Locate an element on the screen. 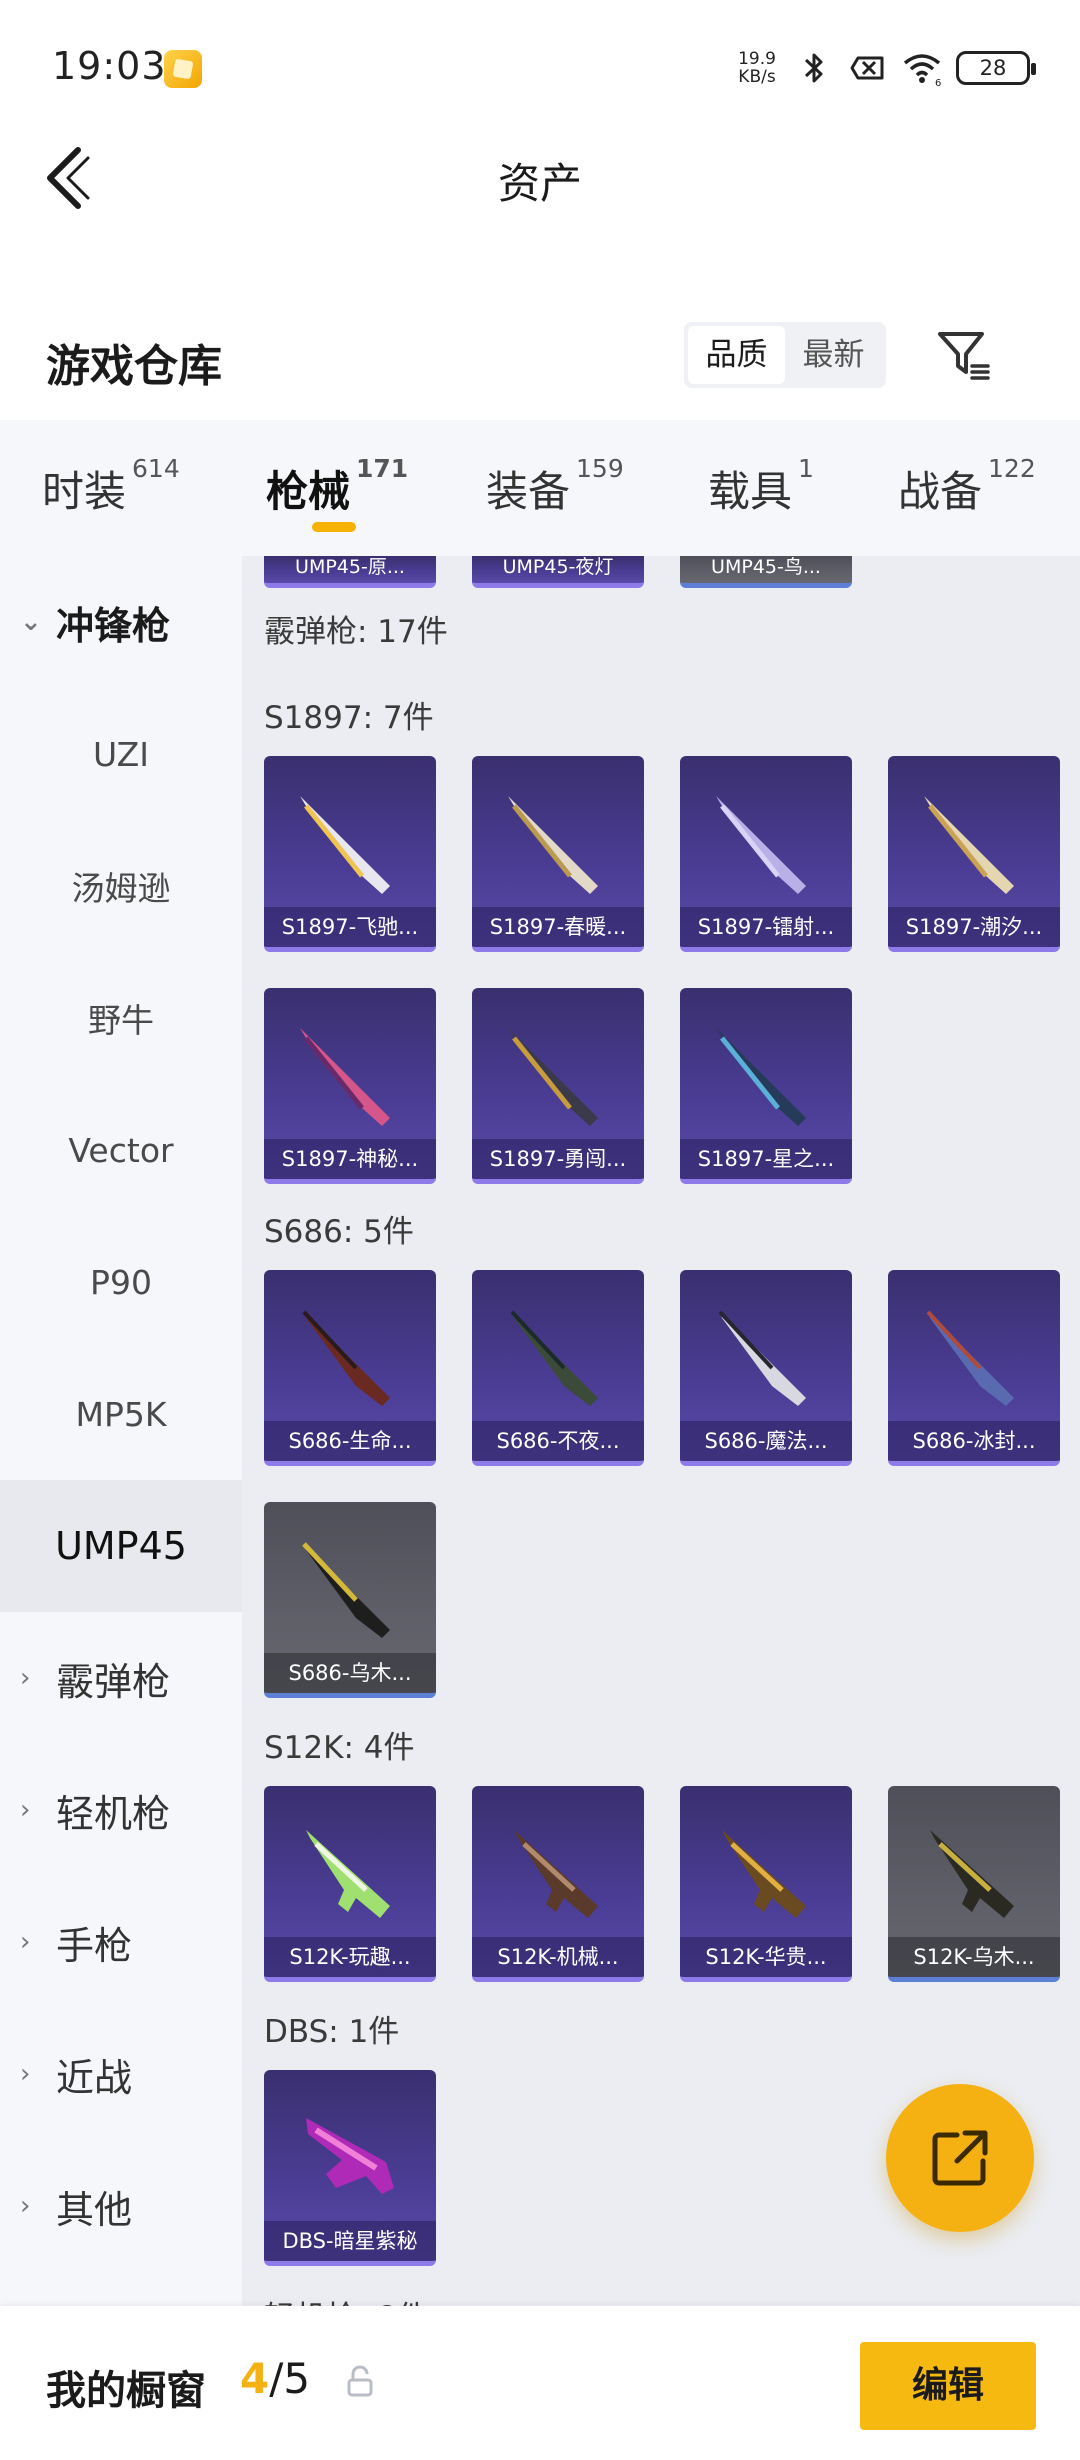 This screenshot has width=1080, height=2460. network-speed-unit: KB/s is located at coordinates (757, 77).